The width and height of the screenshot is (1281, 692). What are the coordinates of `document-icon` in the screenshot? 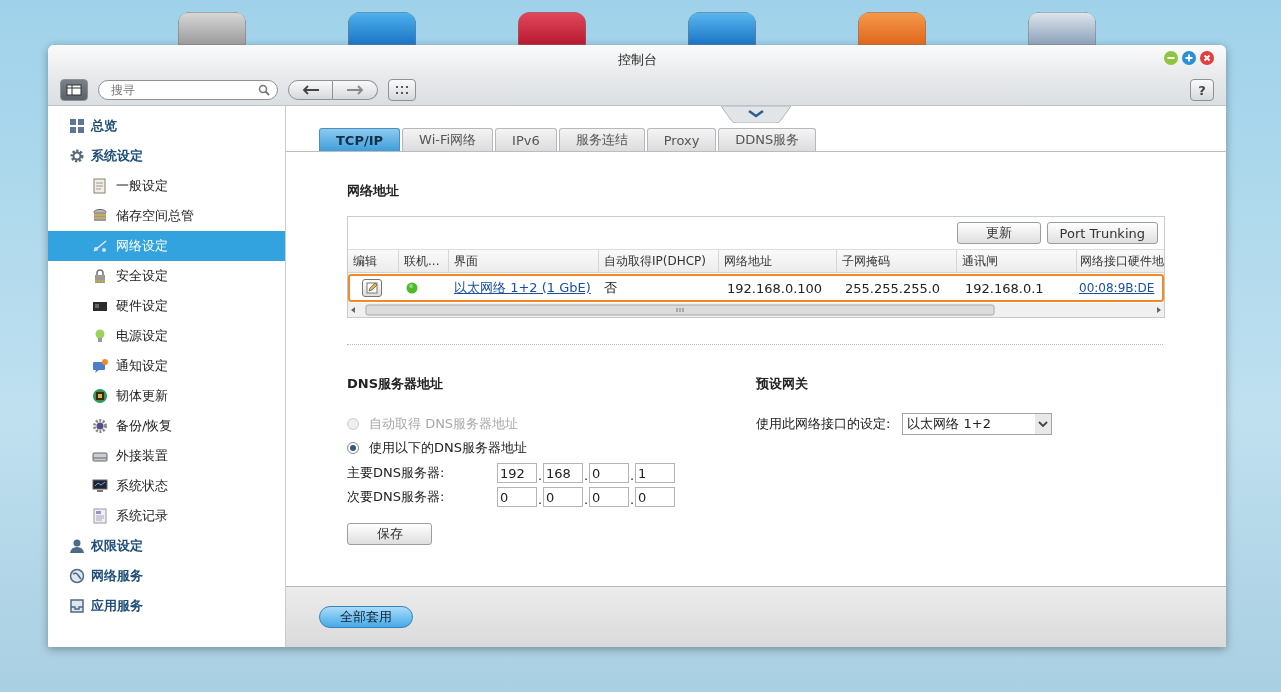 It's located at (100, 516).